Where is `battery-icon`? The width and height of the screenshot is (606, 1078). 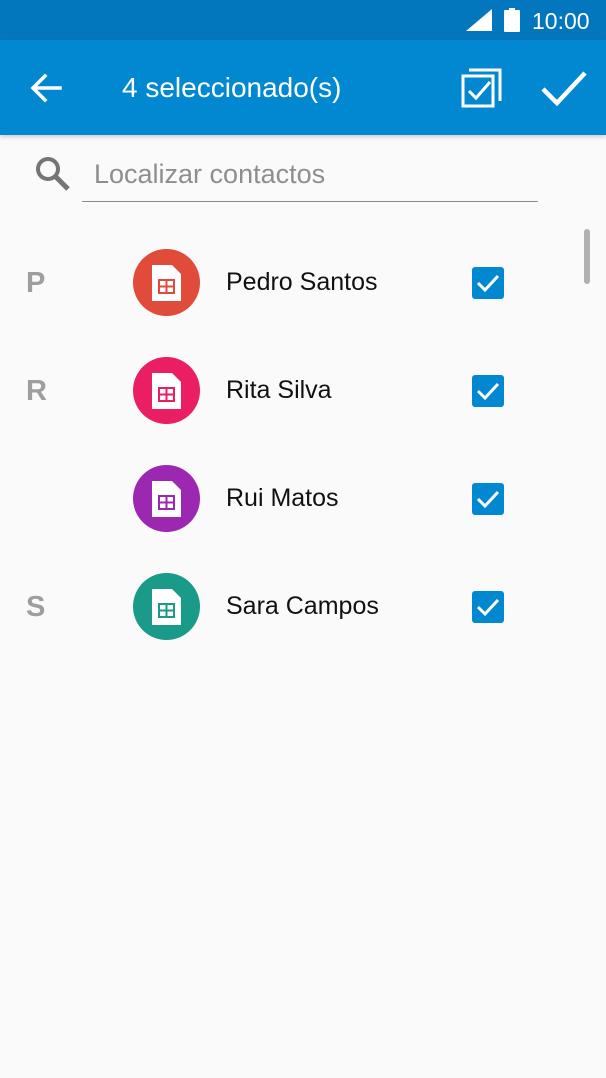 battery-icon is located at coordinates (512, 20).